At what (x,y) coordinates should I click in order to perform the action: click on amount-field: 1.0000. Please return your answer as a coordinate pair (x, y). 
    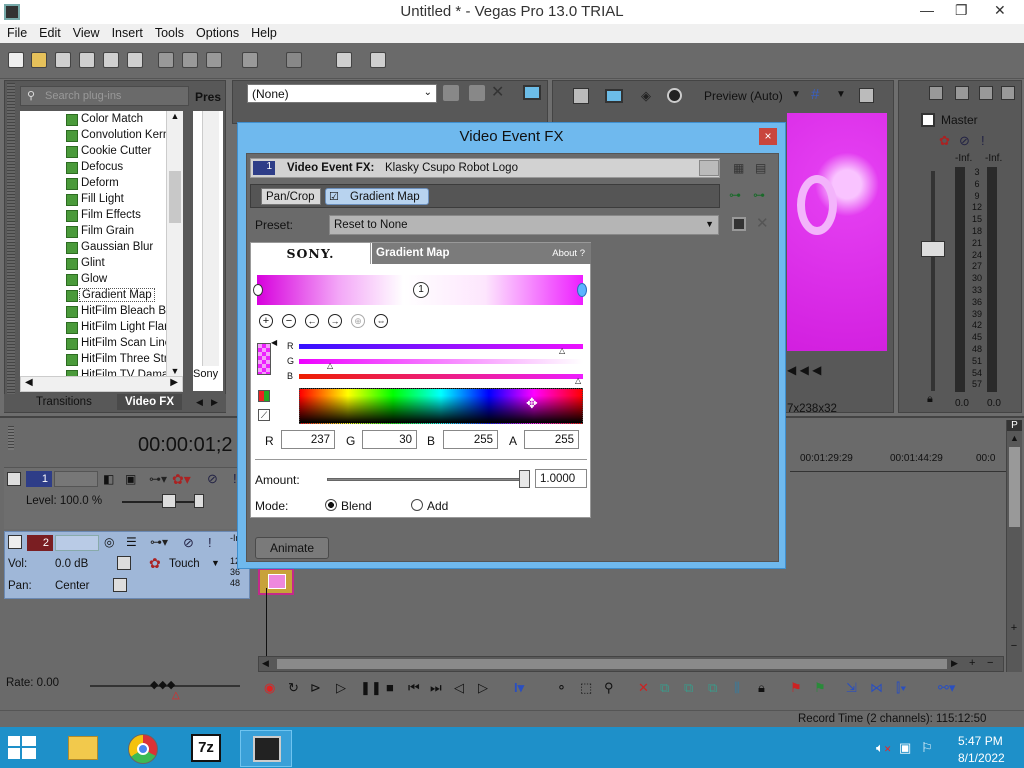
    Looking at the image, I should click on (561, 478).